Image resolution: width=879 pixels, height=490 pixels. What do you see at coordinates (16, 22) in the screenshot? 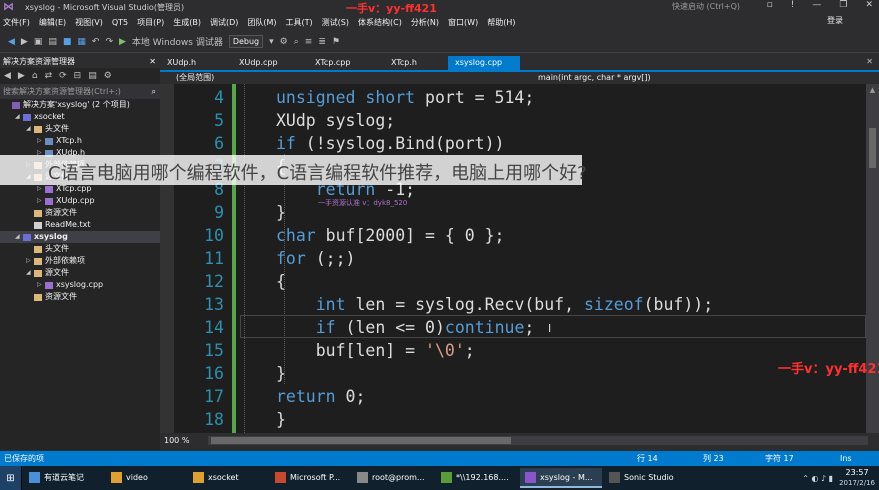
I see `menu-item: 文件(F)` at bounding box center [16, 22].